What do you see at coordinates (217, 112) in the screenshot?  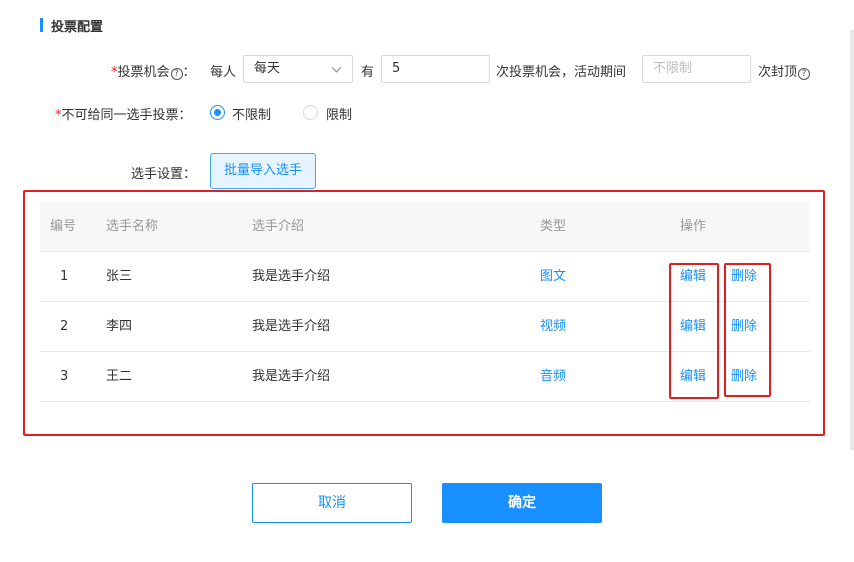 I see `radio-unlimited` at bounding box center [217, 112].